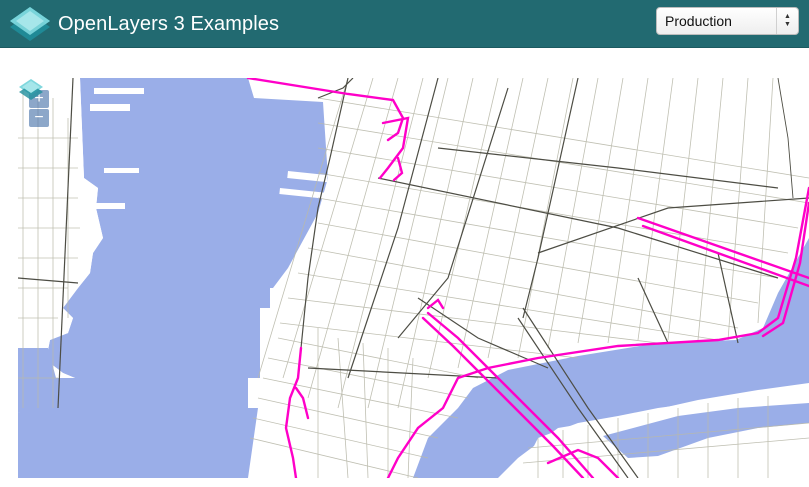 The width and height of the screenshot is (809, 487). What do you see at coordinates (698, 21) in the screenshot?
I see `build-mode-value: Production` at bounding box center [698, 21].